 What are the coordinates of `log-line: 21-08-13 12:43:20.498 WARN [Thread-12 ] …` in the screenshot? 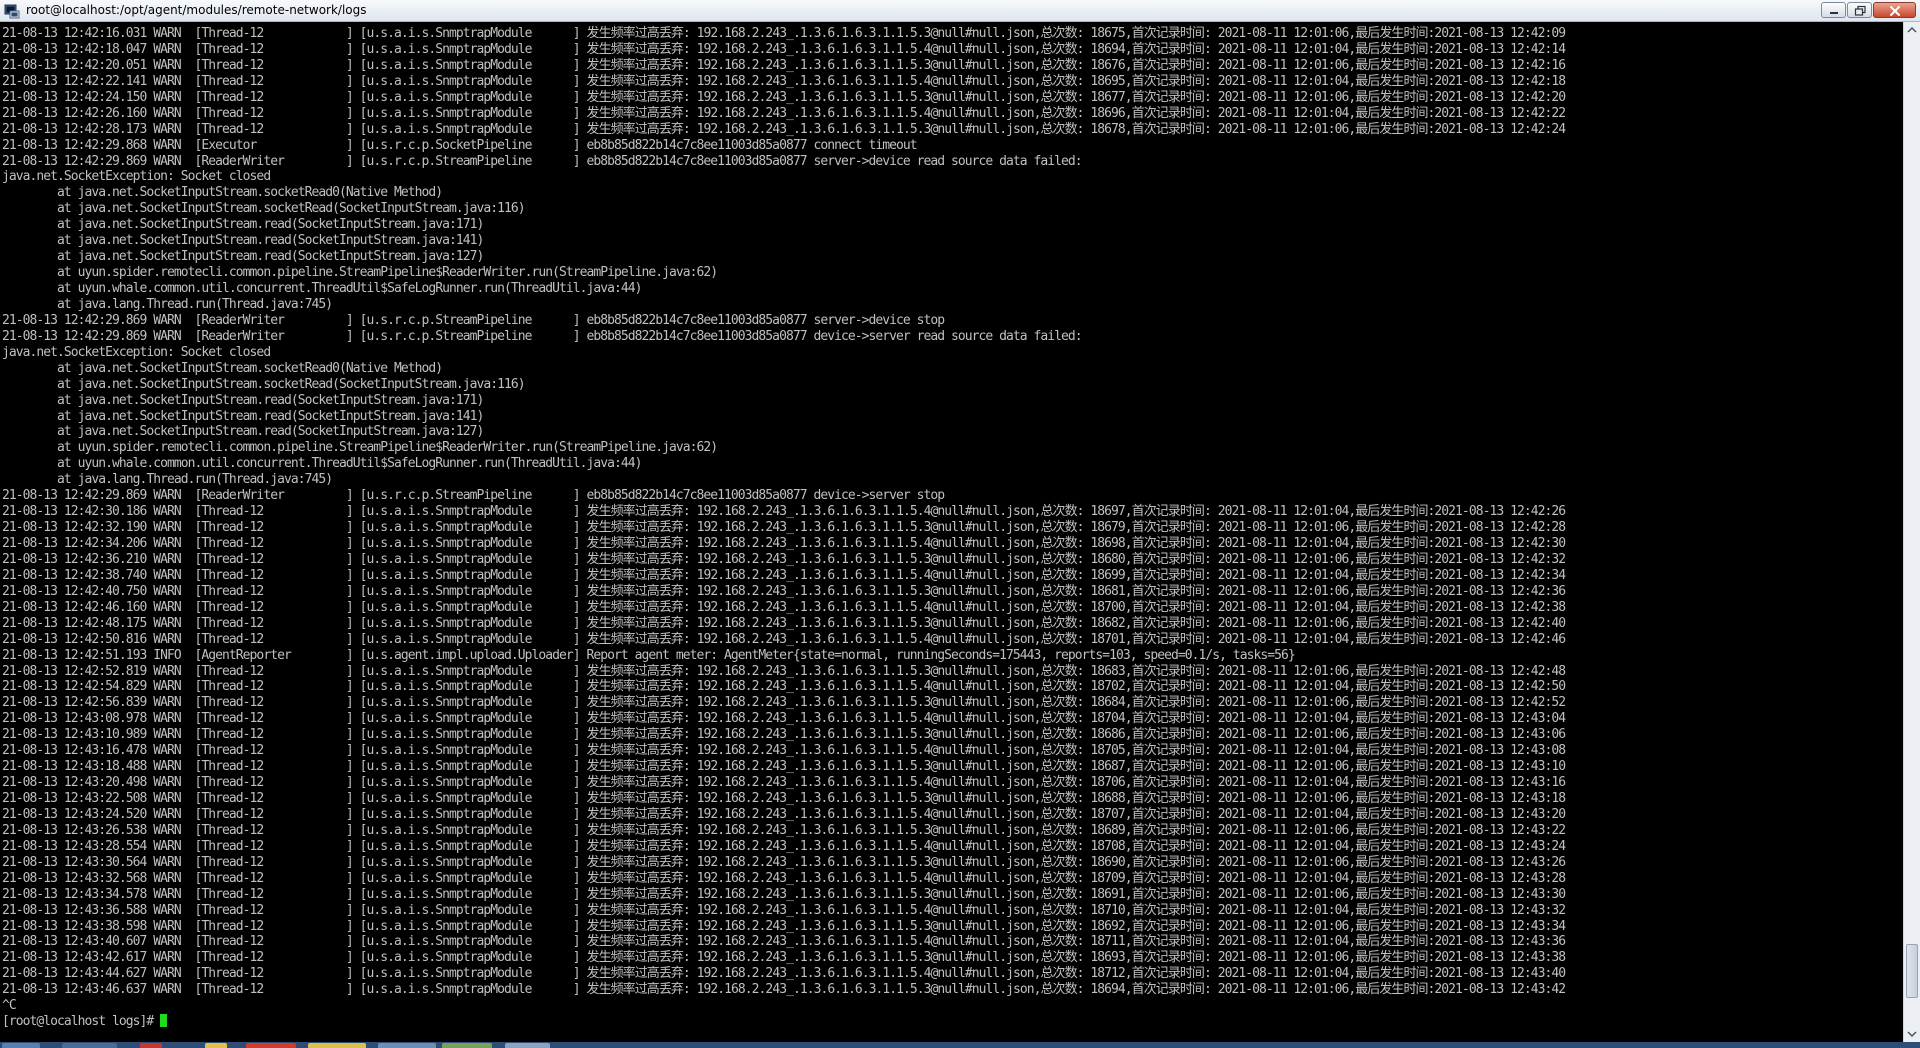 It's located at (784, 783).